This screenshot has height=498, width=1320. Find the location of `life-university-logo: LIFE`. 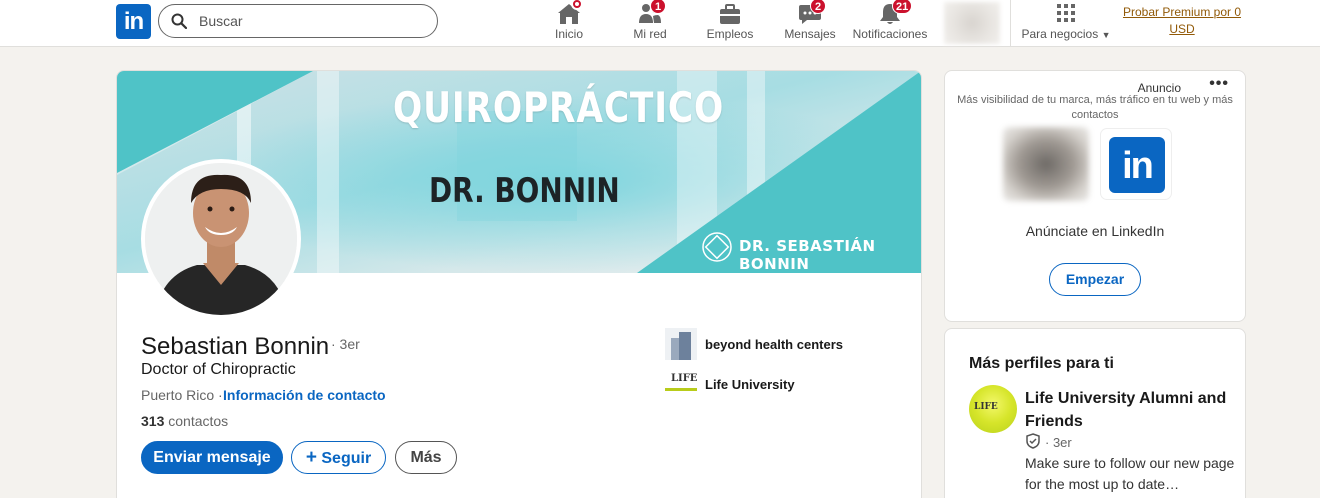

life-university-logo: LIFE is located at coordinates (993, 409).